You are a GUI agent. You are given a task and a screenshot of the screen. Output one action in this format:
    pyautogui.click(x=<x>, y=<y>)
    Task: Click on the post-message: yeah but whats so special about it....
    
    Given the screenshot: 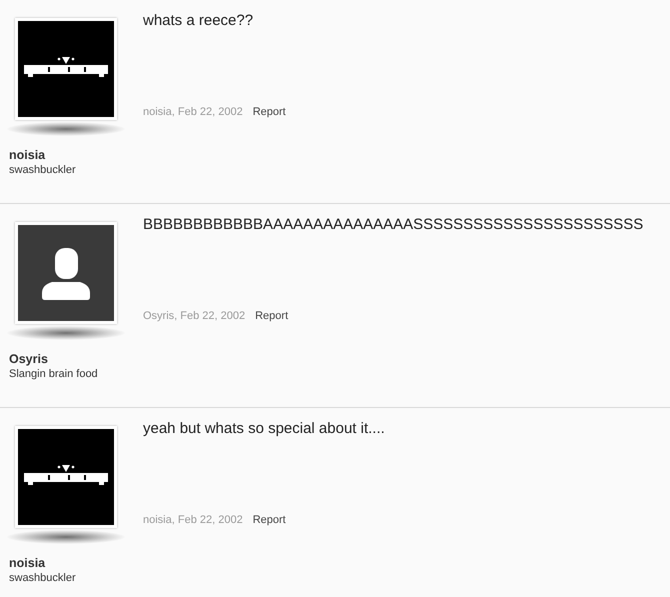 What is the action you would take?
    pyautogui.click(x=264, y=428)
    